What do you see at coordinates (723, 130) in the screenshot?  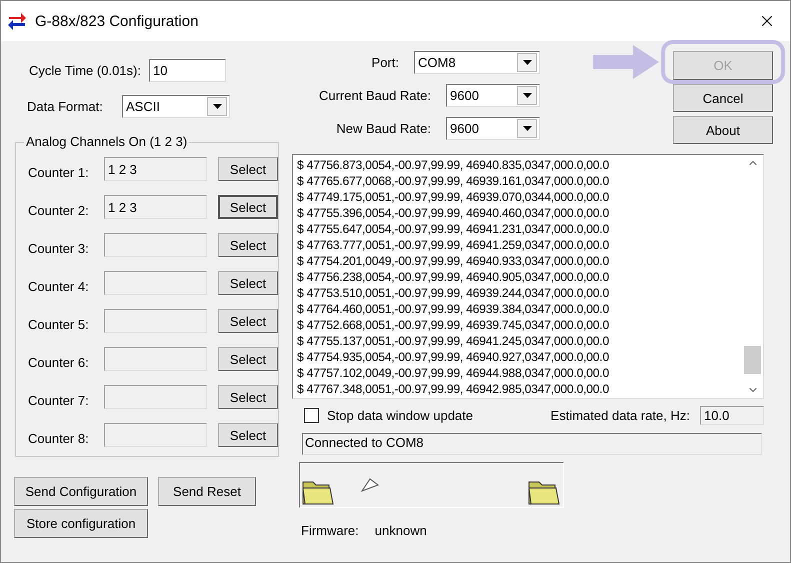 I see `dialog-button: About` at bounding box center [723, 130].